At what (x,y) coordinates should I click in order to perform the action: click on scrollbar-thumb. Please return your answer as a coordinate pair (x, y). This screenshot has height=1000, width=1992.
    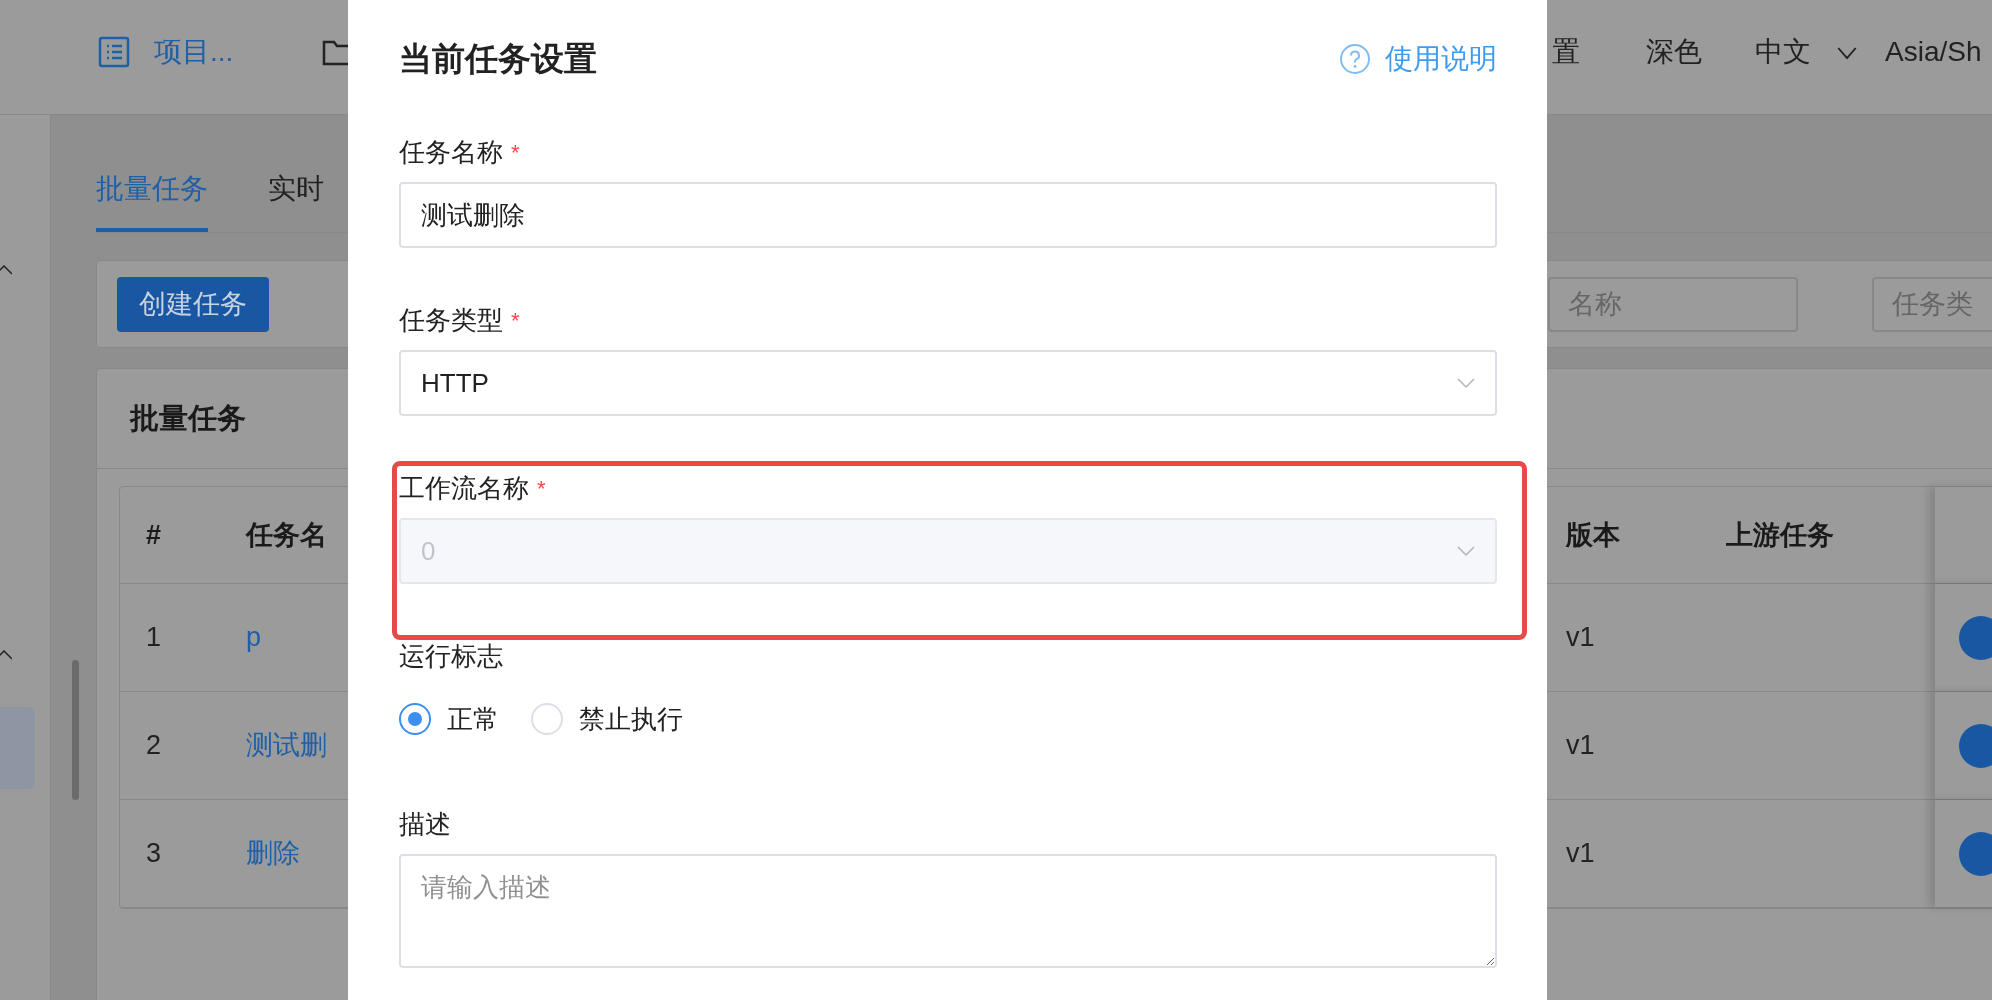
    Looking at the image, I should click on (75, 730).